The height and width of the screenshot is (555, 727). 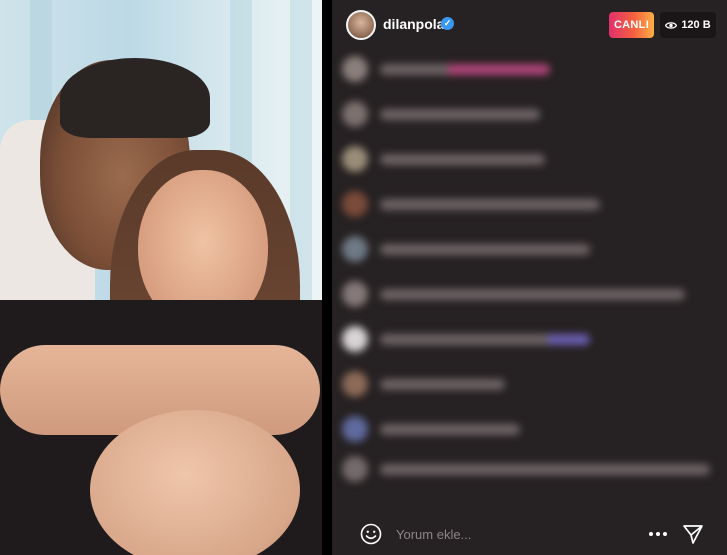 What do you see at coordinates (361, 25) in the screenshot?
I see `avatar` at bounding box center [361, 25].